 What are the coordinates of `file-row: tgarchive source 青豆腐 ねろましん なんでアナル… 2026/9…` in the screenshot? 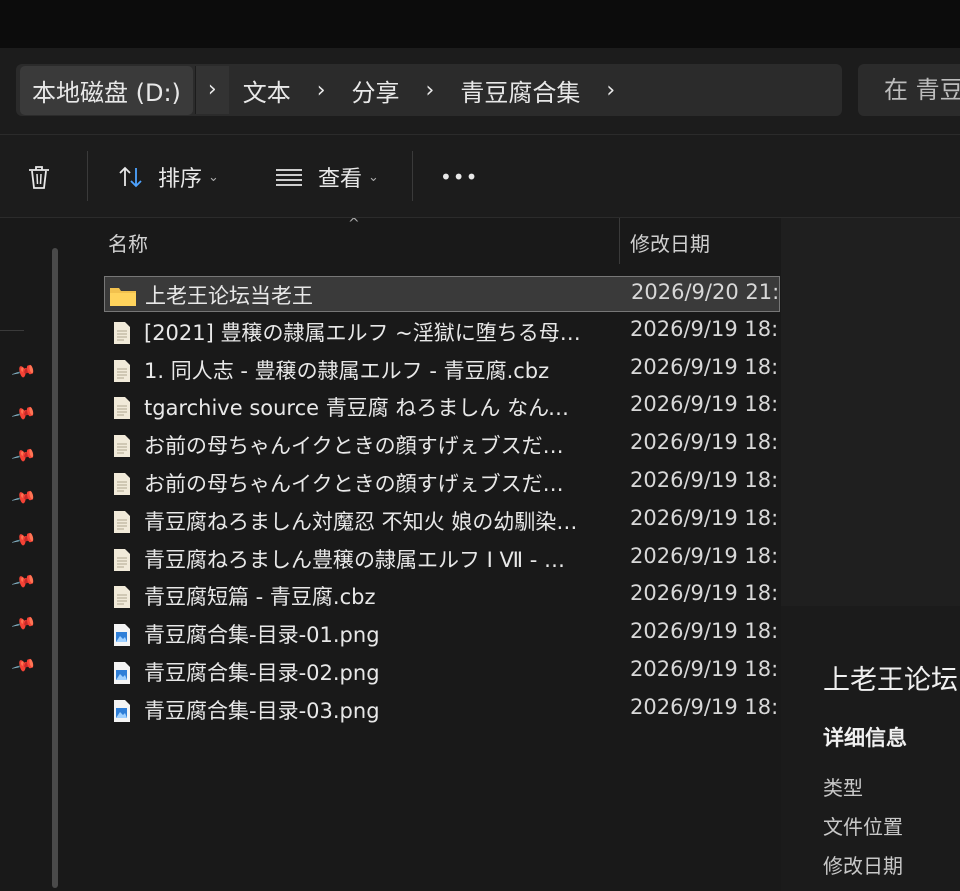 It's located at (442, 407).